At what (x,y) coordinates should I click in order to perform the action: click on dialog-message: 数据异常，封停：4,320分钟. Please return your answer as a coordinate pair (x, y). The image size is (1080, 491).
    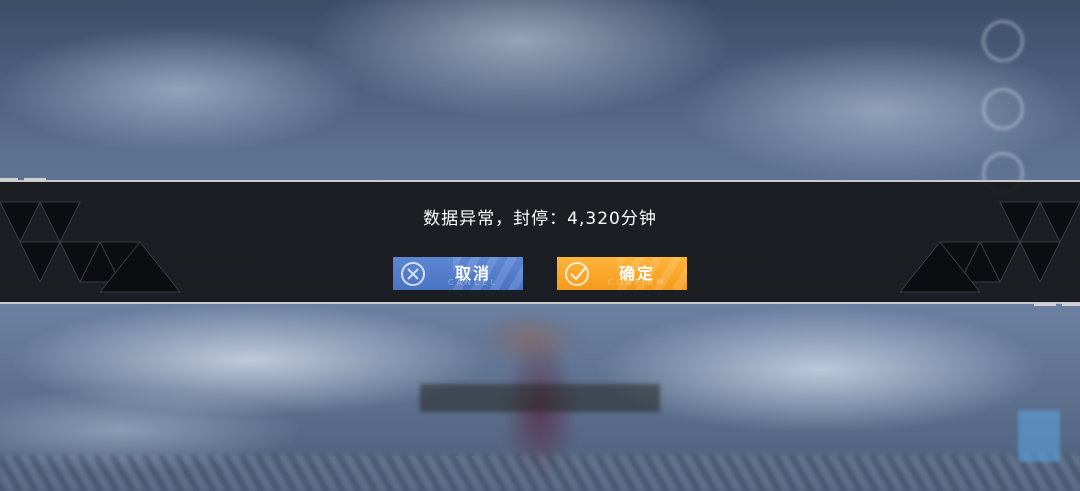
    Looking at the image, I should click on (540, 219).